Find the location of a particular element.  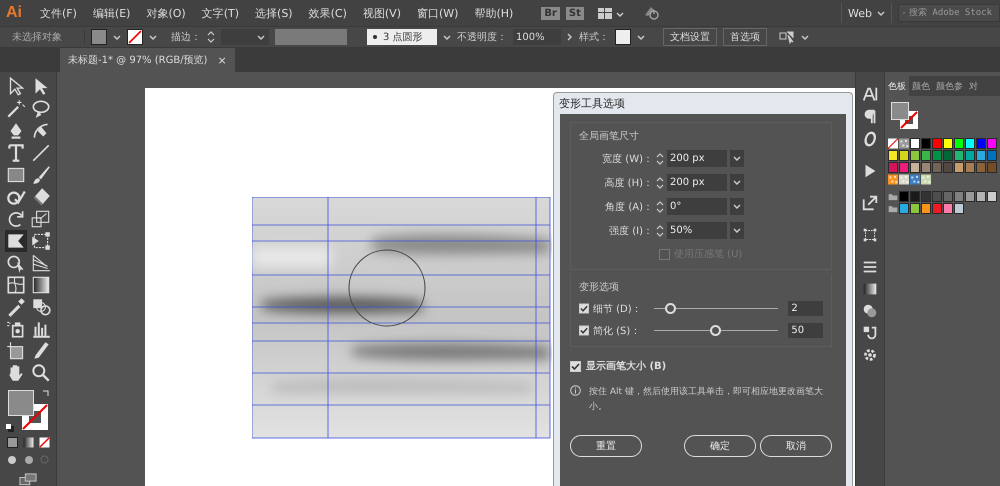

menu-item: 窗口(W) is located at coordinates (437, 13).